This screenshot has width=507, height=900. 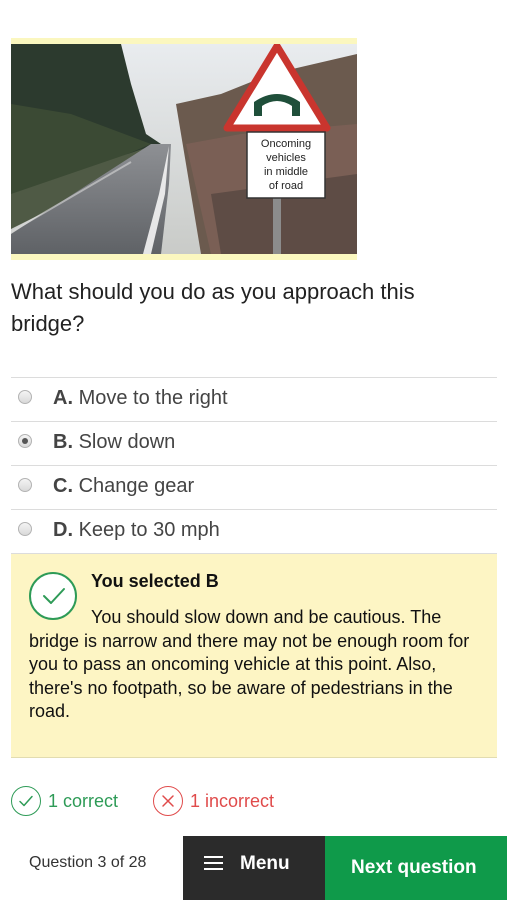 I want to click on sign-text-line-3: in middle, so click(x=286, y=172).